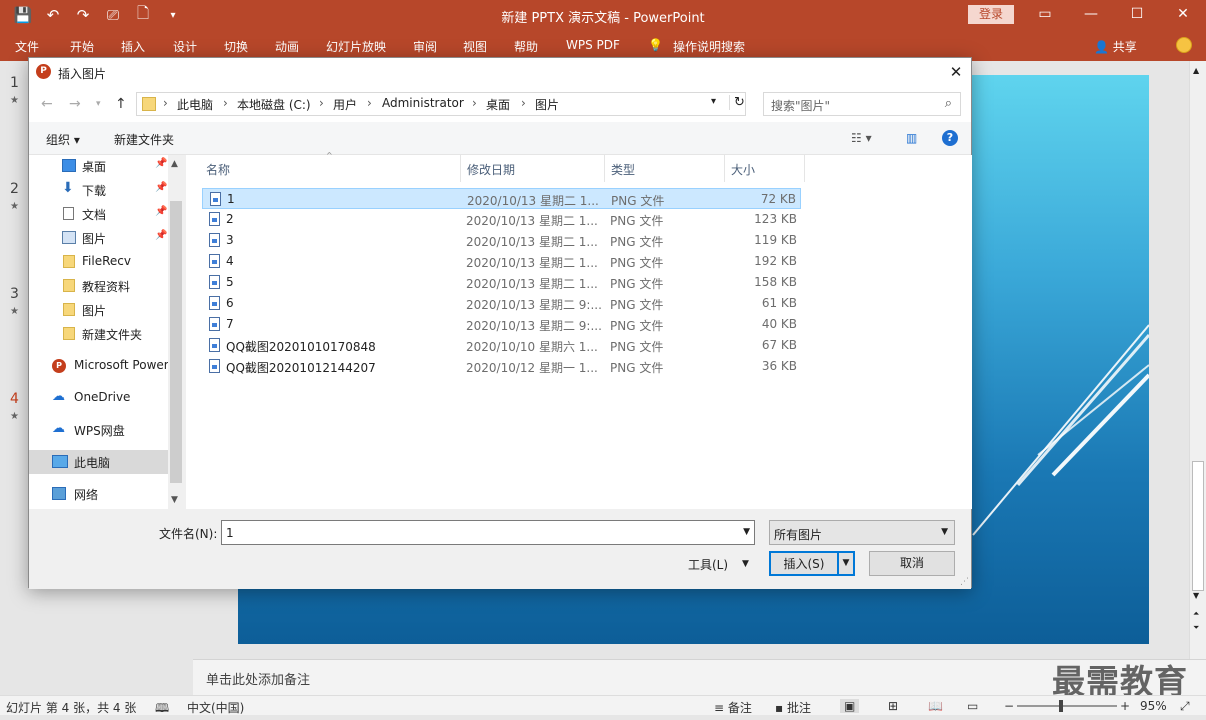 This screenshot has width=1206, height=720. What do you see at coordinates (330, 166) in the screenshot?
I see `column-header-name: 名称 ^` at bounding box center [330, 166].